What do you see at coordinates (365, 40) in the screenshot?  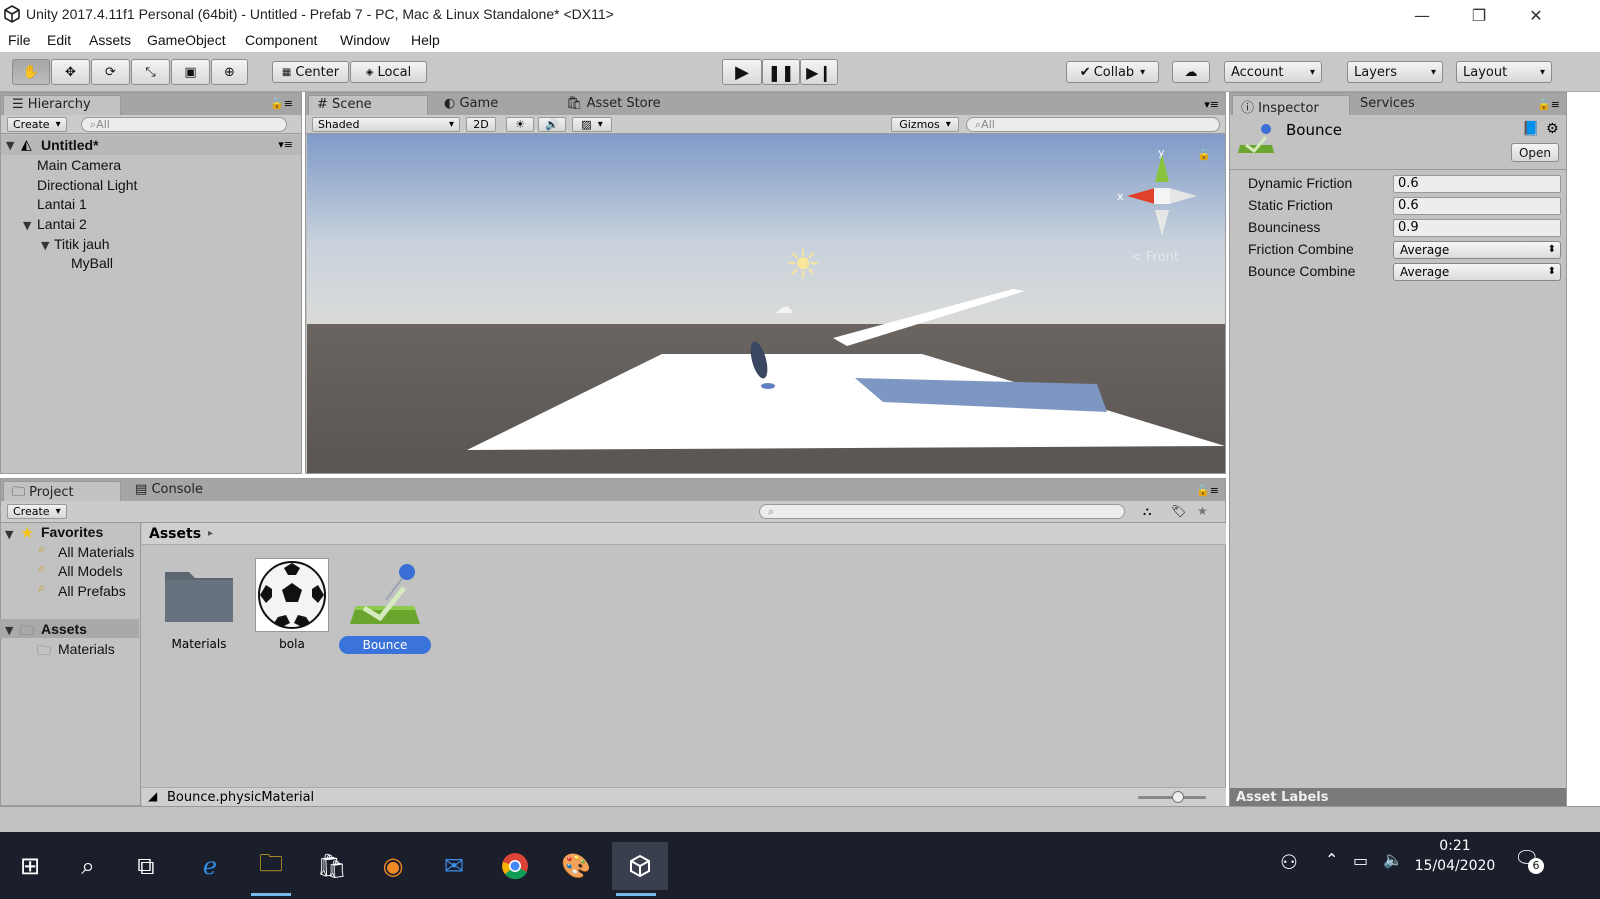 I see `menu-window: Window` at bounding box center [365, 40].